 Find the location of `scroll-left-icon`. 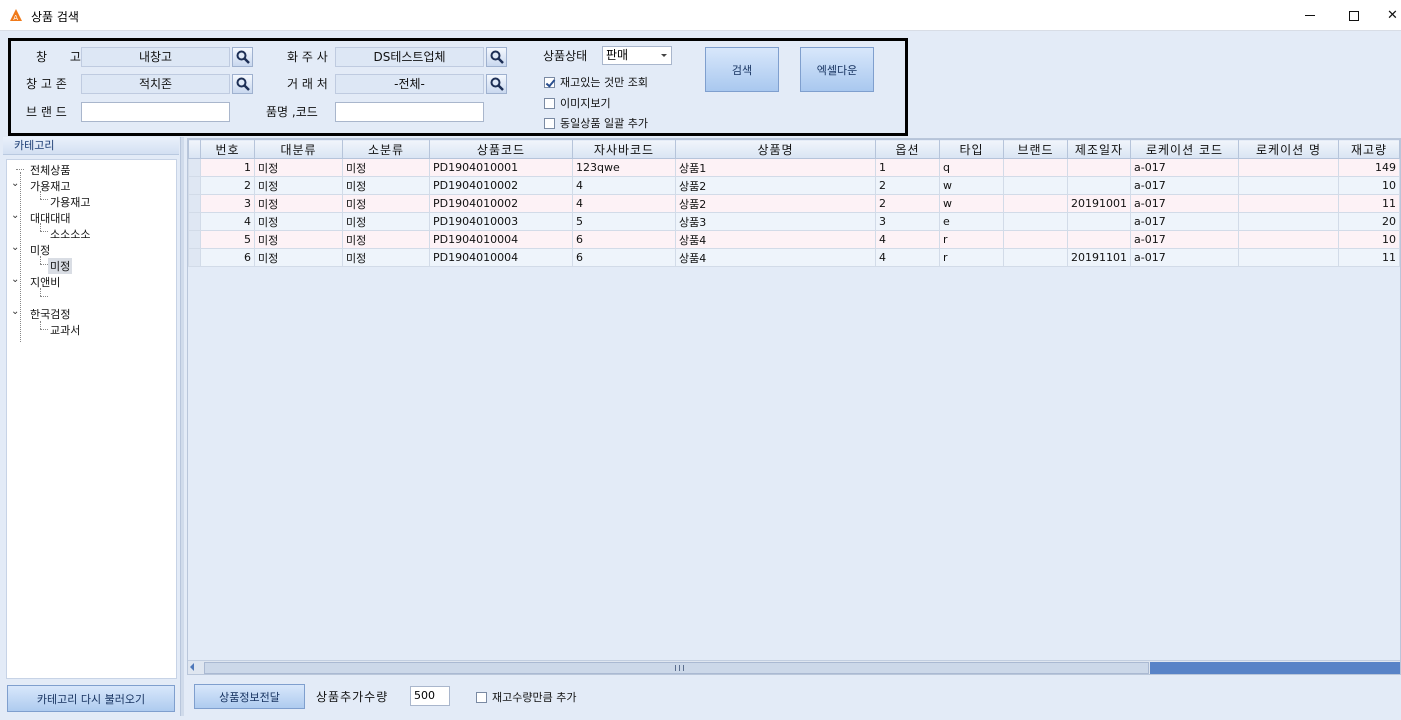

scroll-left-icon is located at coordinates (192, 667).